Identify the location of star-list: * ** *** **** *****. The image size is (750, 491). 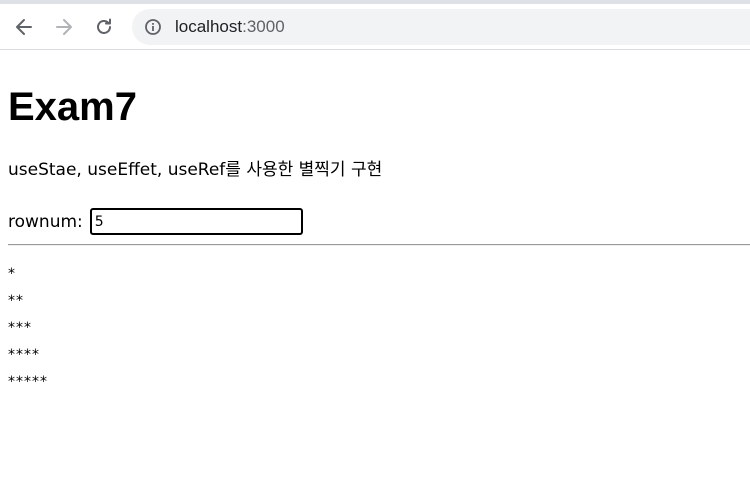
(28, 328).